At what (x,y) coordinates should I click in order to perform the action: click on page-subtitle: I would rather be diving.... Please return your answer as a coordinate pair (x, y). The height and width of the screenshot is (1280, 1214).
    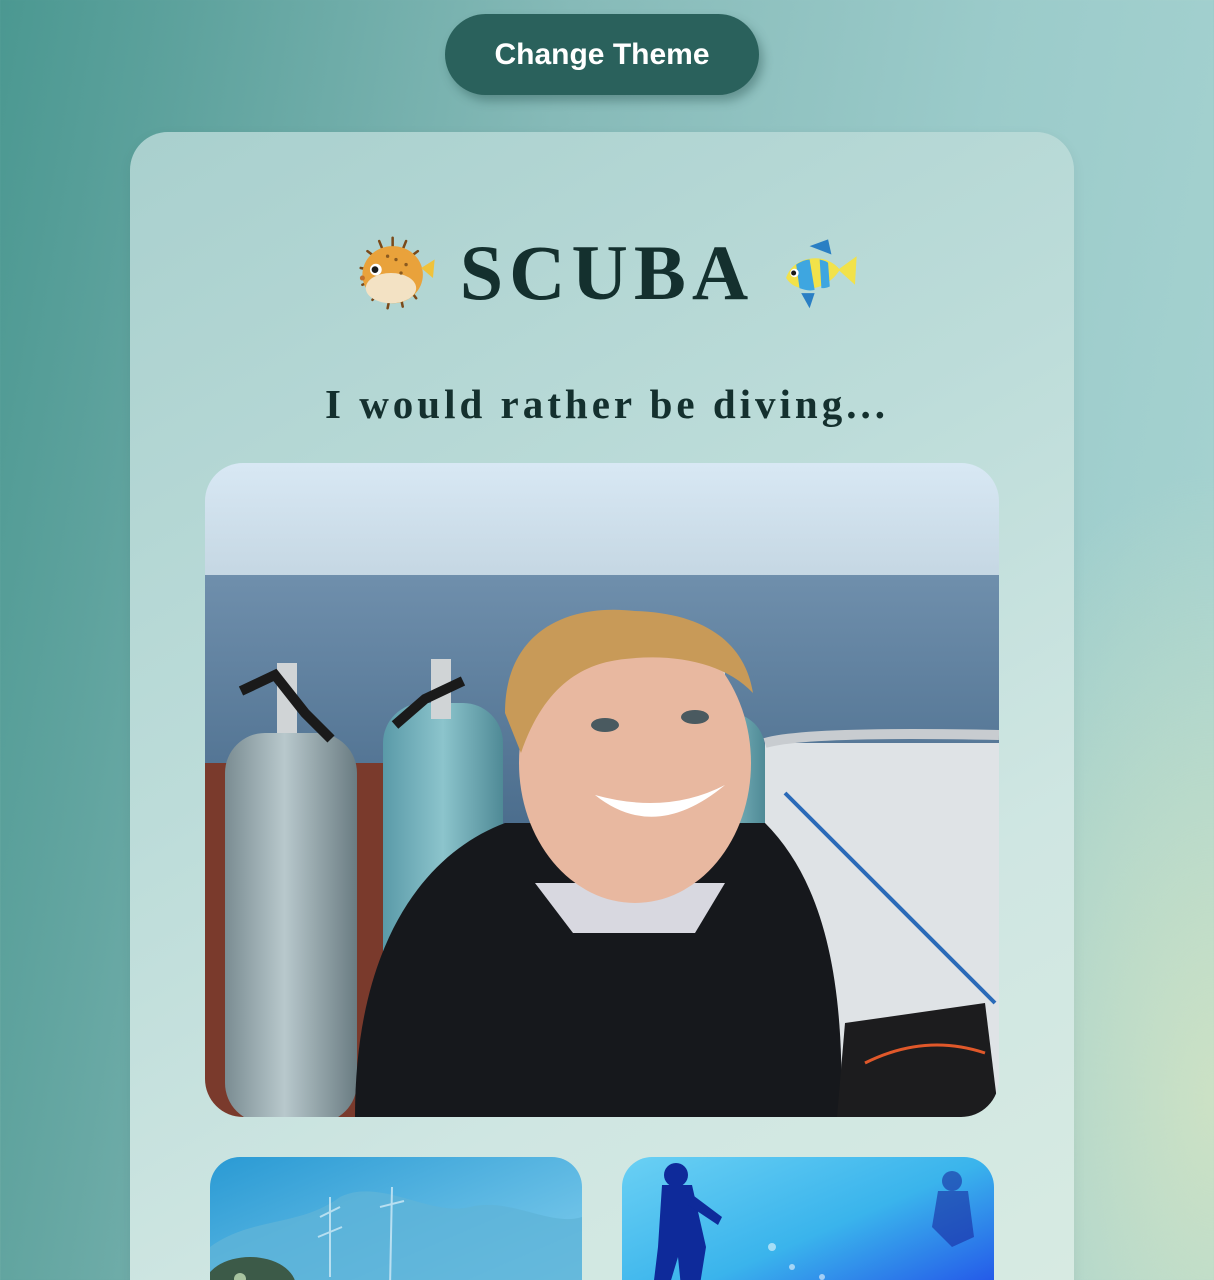
    Looking at the image, I should click on (606, 404).